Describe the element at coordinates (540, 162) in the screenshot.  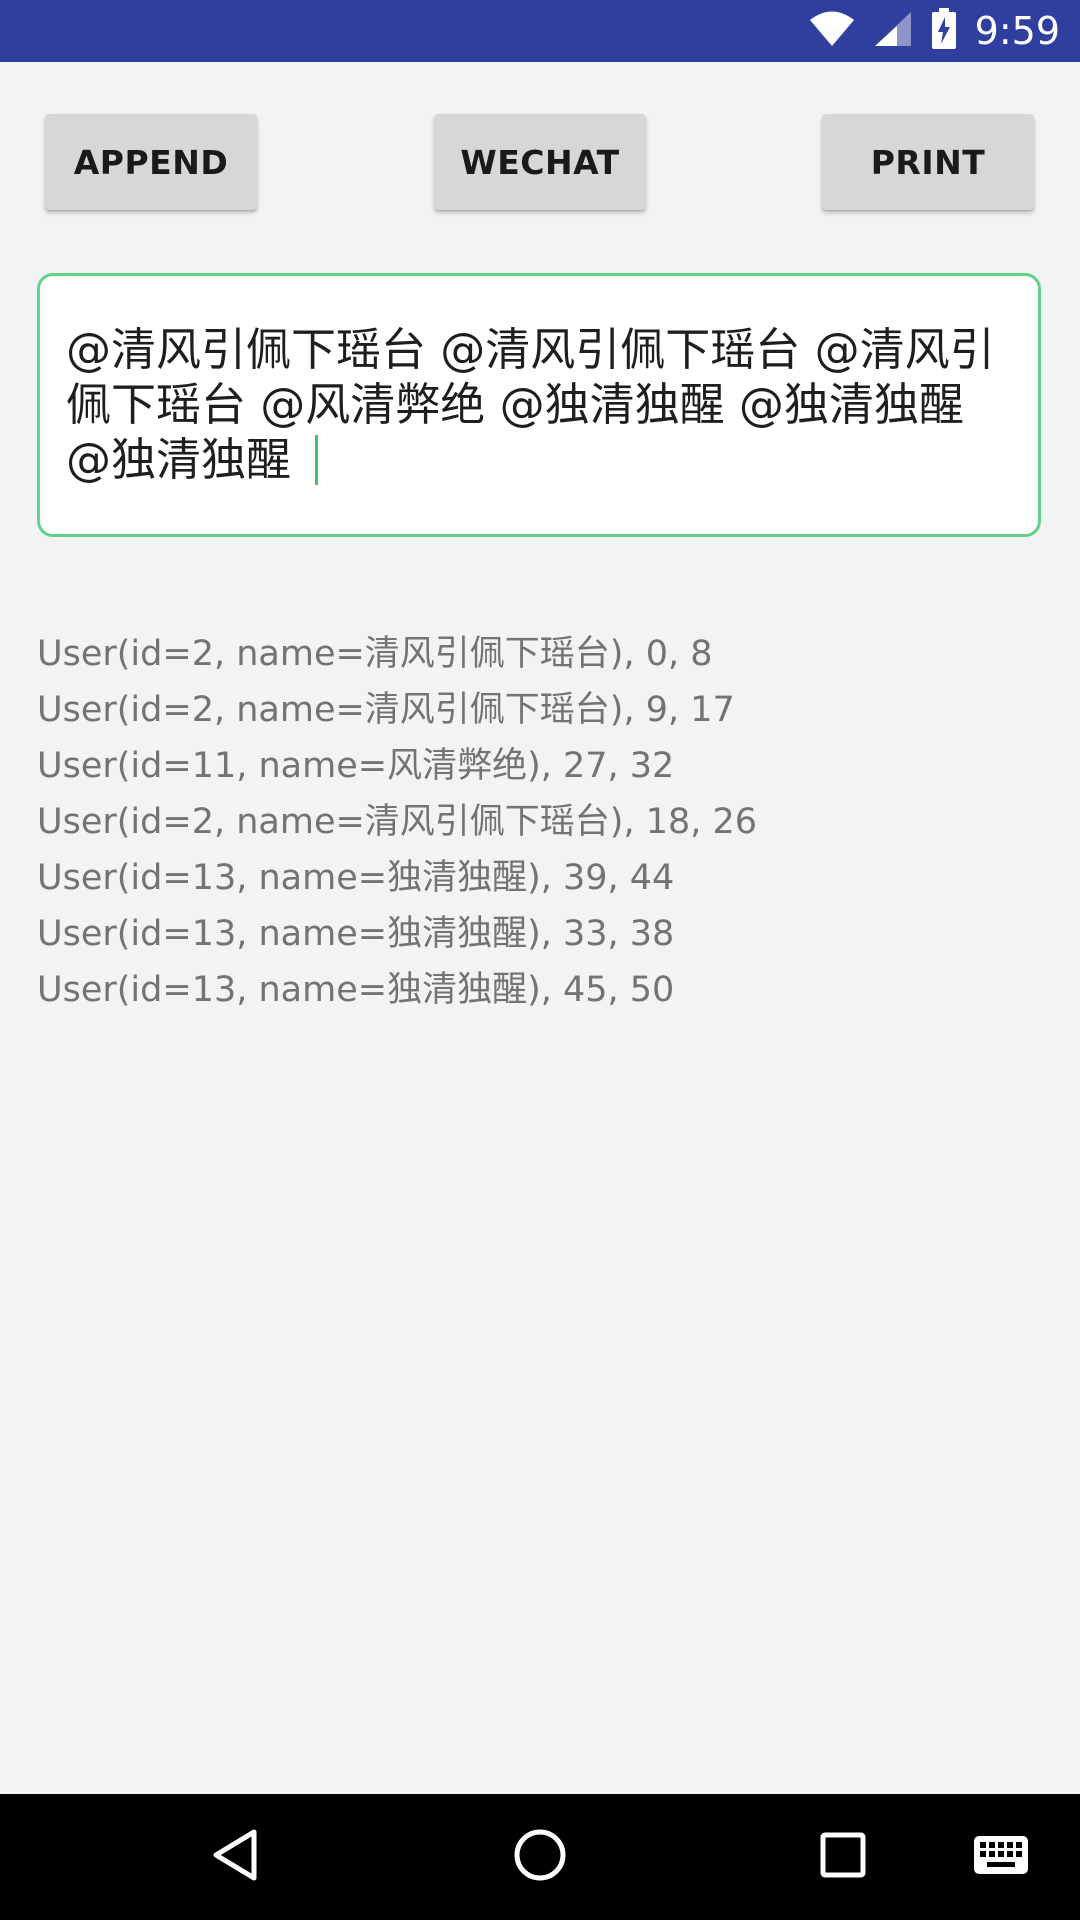
I see `wechat-button: WECHAT` at that location.